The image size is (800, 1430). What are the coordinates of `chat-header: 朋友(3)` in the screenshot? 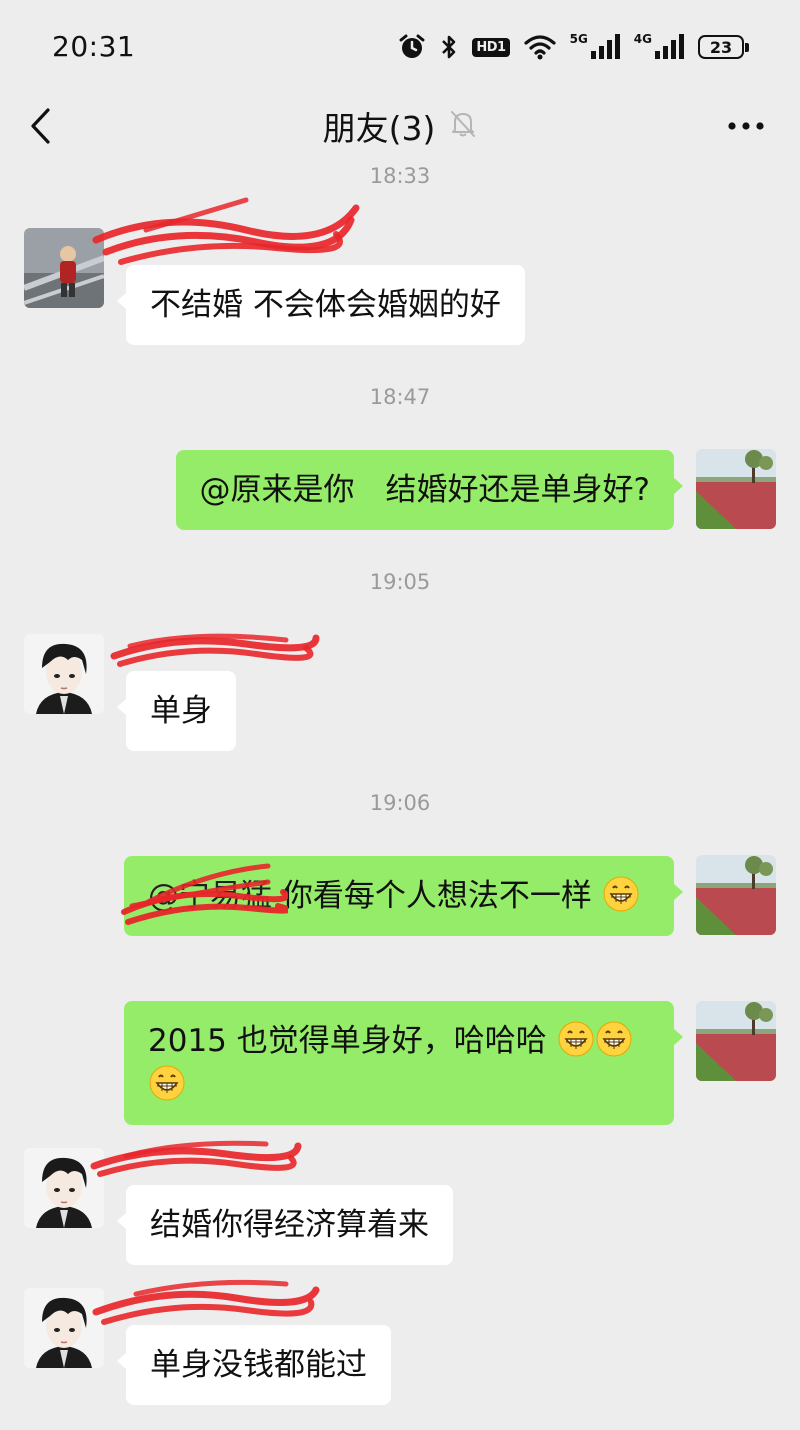 It's located at (400, 126).